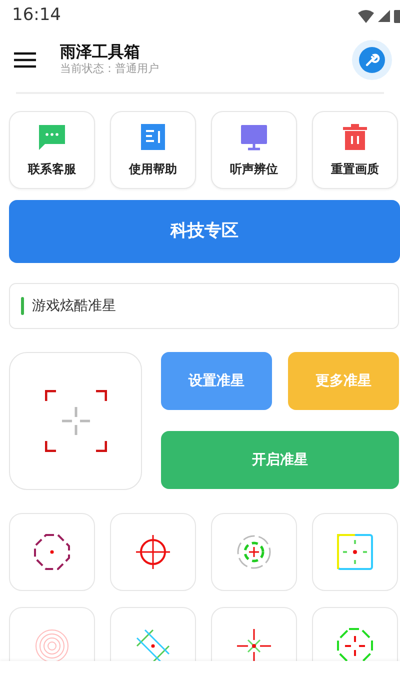 This screenshot has width=400, height=677. I want to click on shortcut-tile: 使用帮助, so click(153, 150).